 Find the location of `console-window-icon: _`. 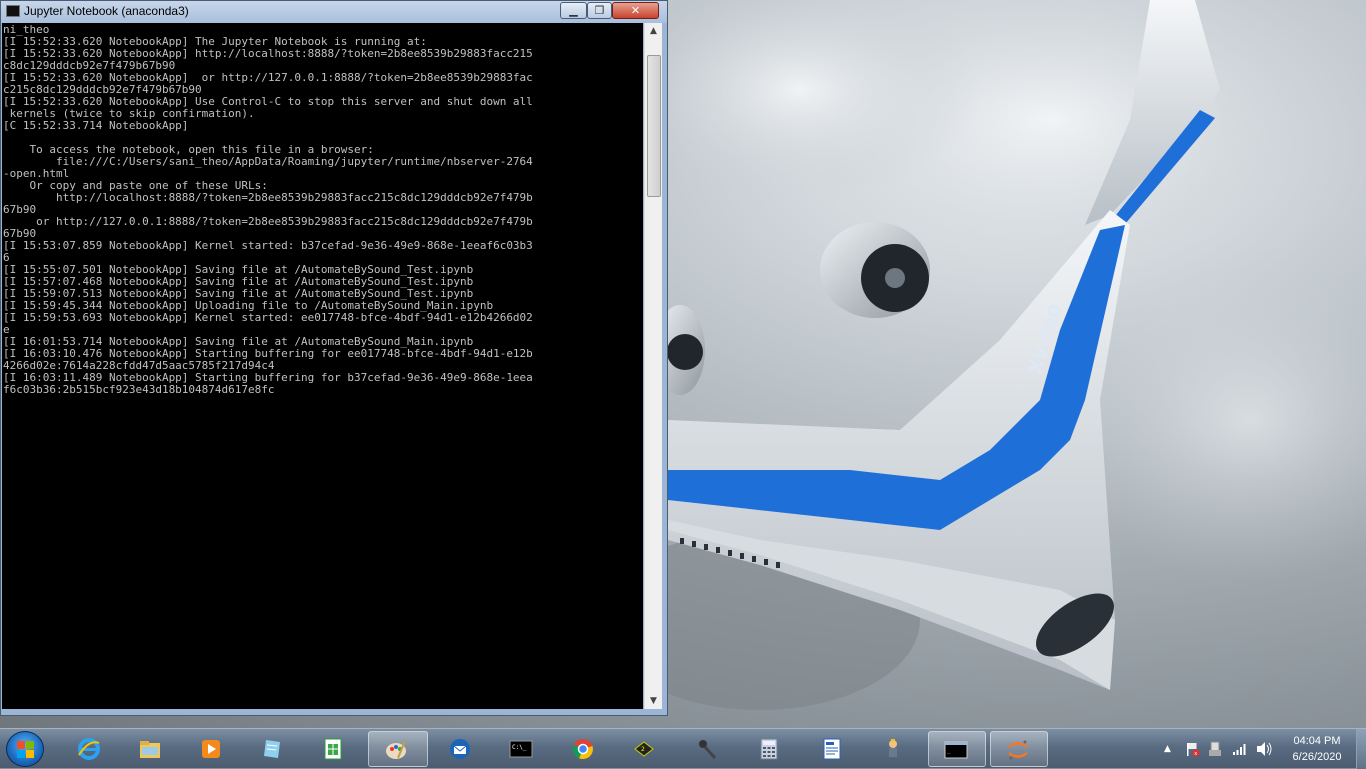

console-window-icon: _ is located at coordinates (956, 750).